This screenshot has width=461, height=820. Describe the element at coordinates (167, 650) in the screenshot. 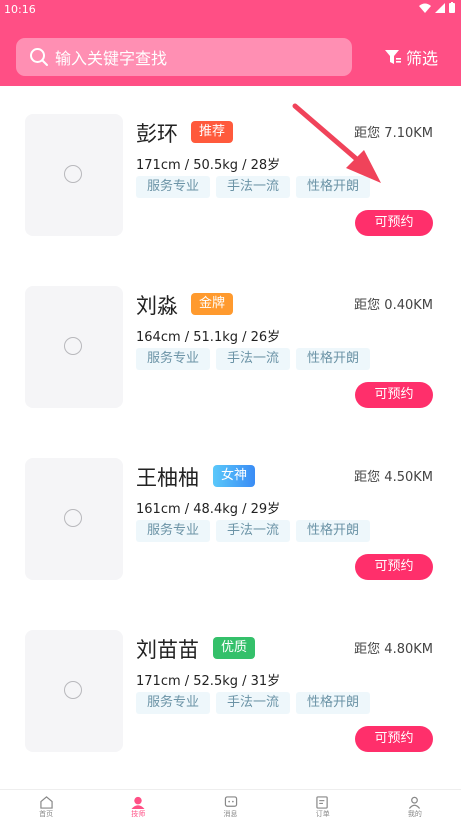

I see `technician-name: 刘苗苗` at that location.